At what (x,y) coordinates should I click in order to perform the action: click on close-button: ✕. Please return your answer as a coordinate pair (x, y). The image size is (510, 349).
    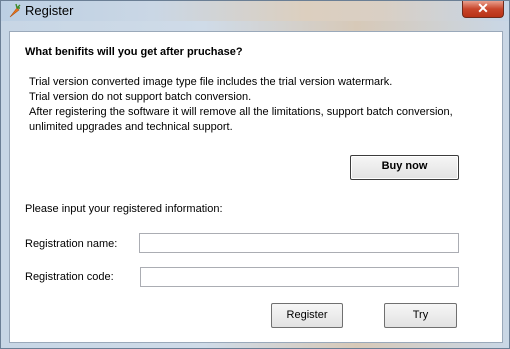
    Looking at the image, I should click on (483, 9).